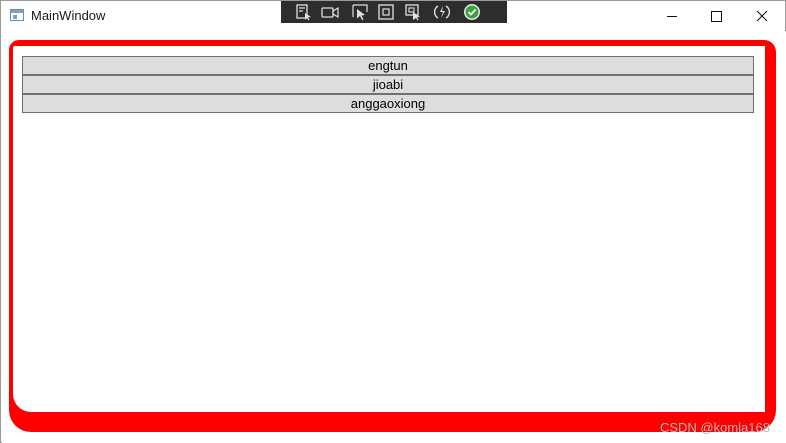 The width and height of the screenshot is (786, 443). Describe the element at coordinates (388, 65) in the screenshot. I see `list-item-button: engtun` at that location.